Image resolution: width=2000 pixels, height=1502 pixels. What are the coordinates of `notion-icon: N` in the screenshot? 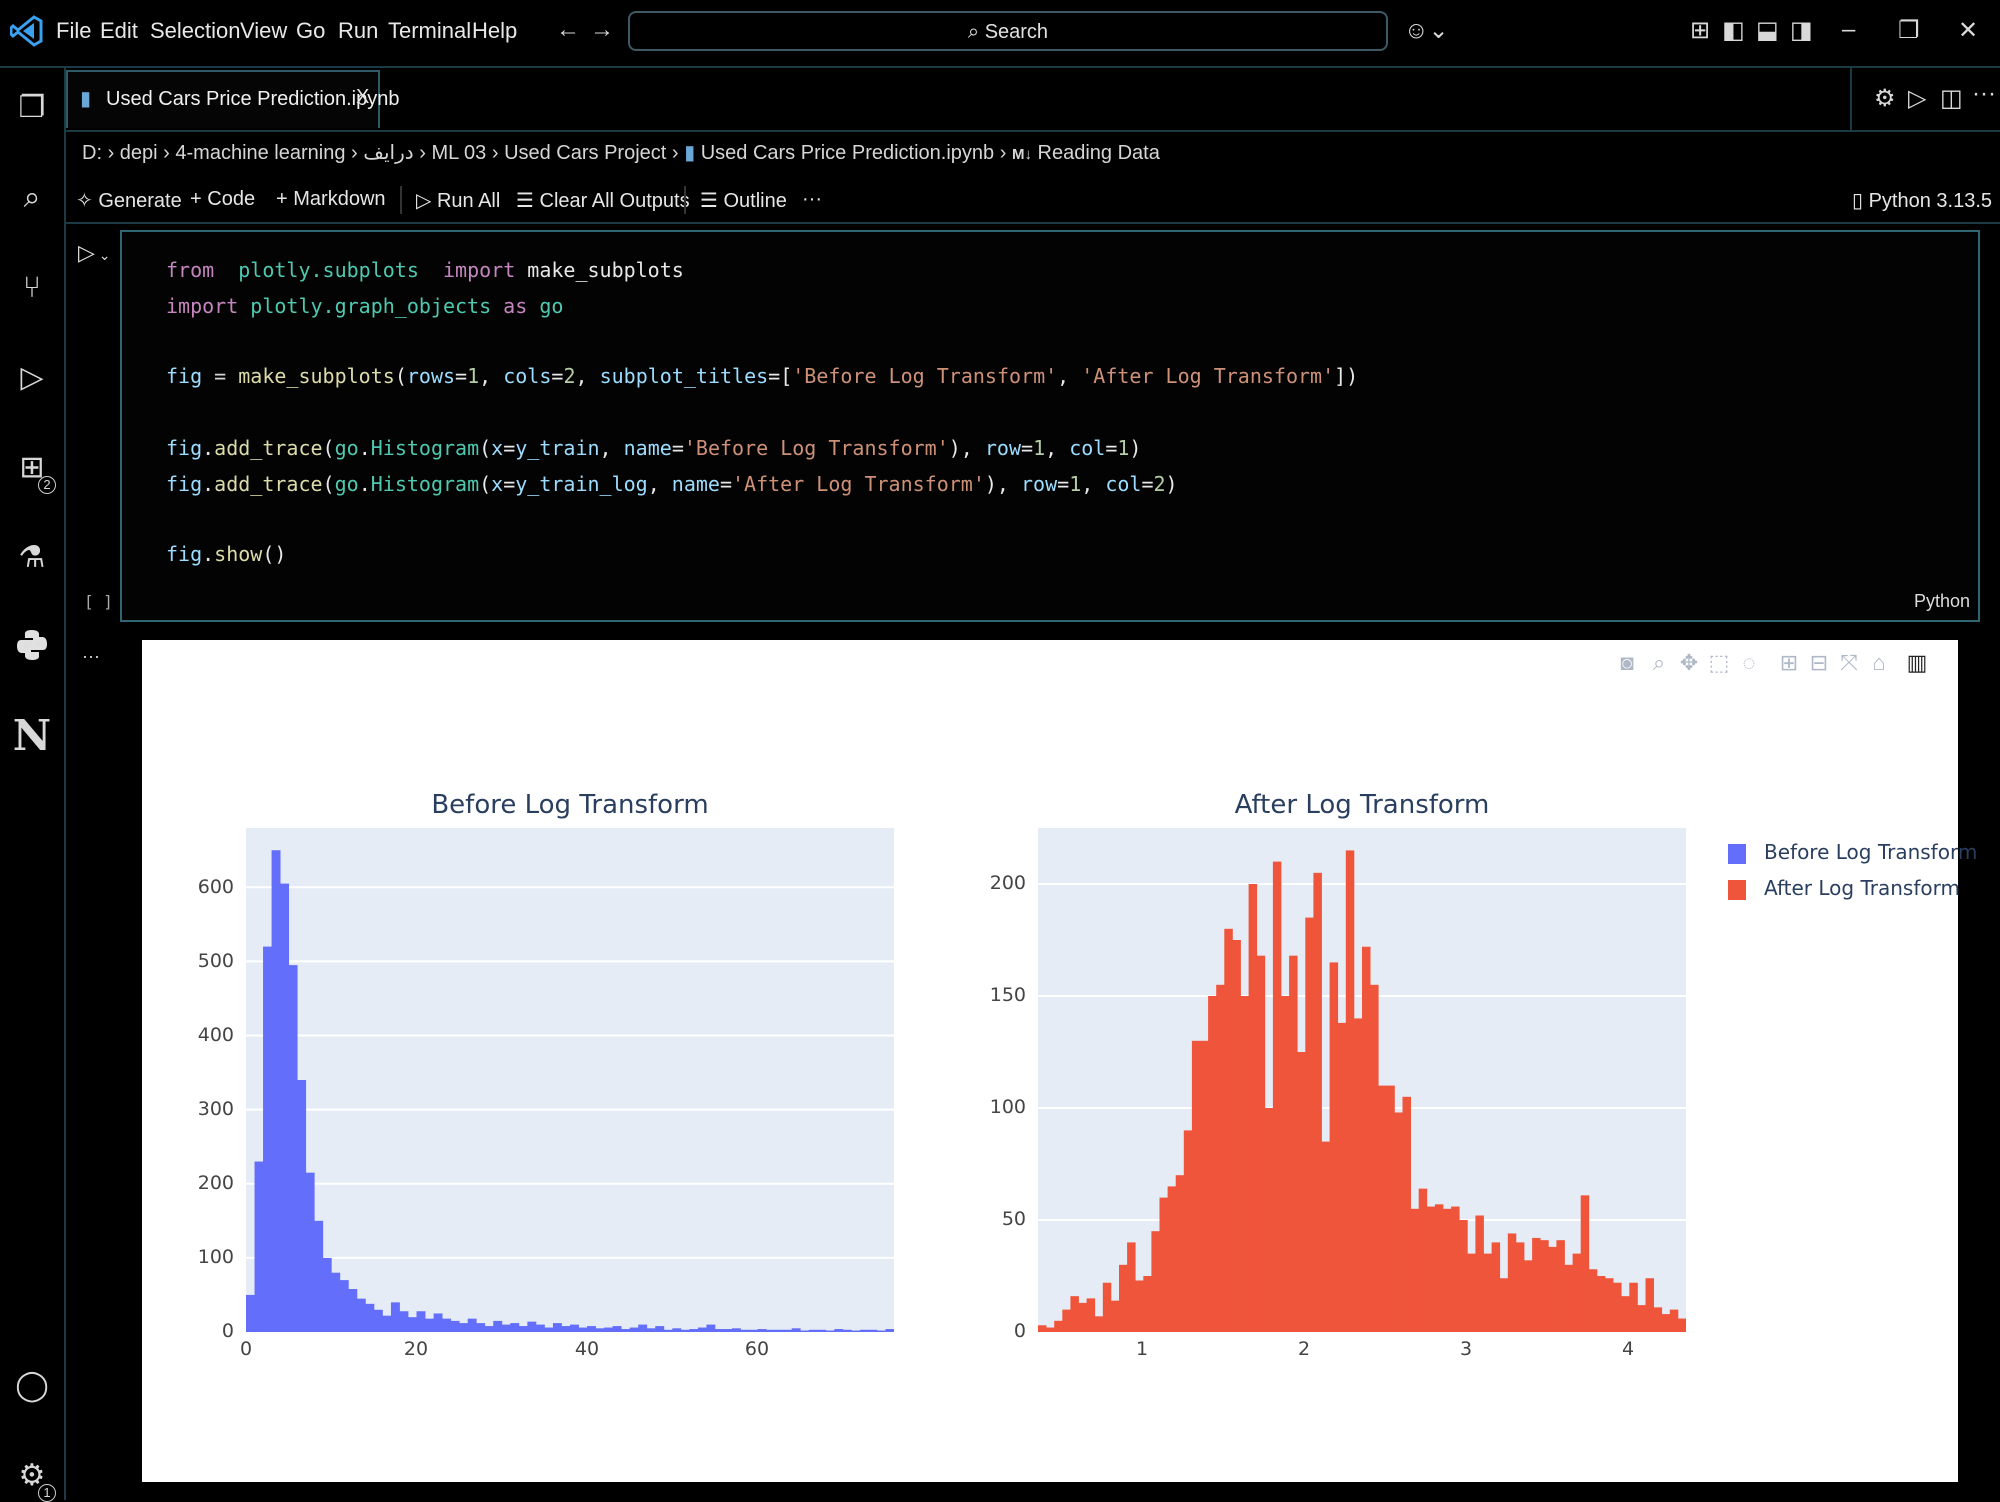 It's located at (32, 736).